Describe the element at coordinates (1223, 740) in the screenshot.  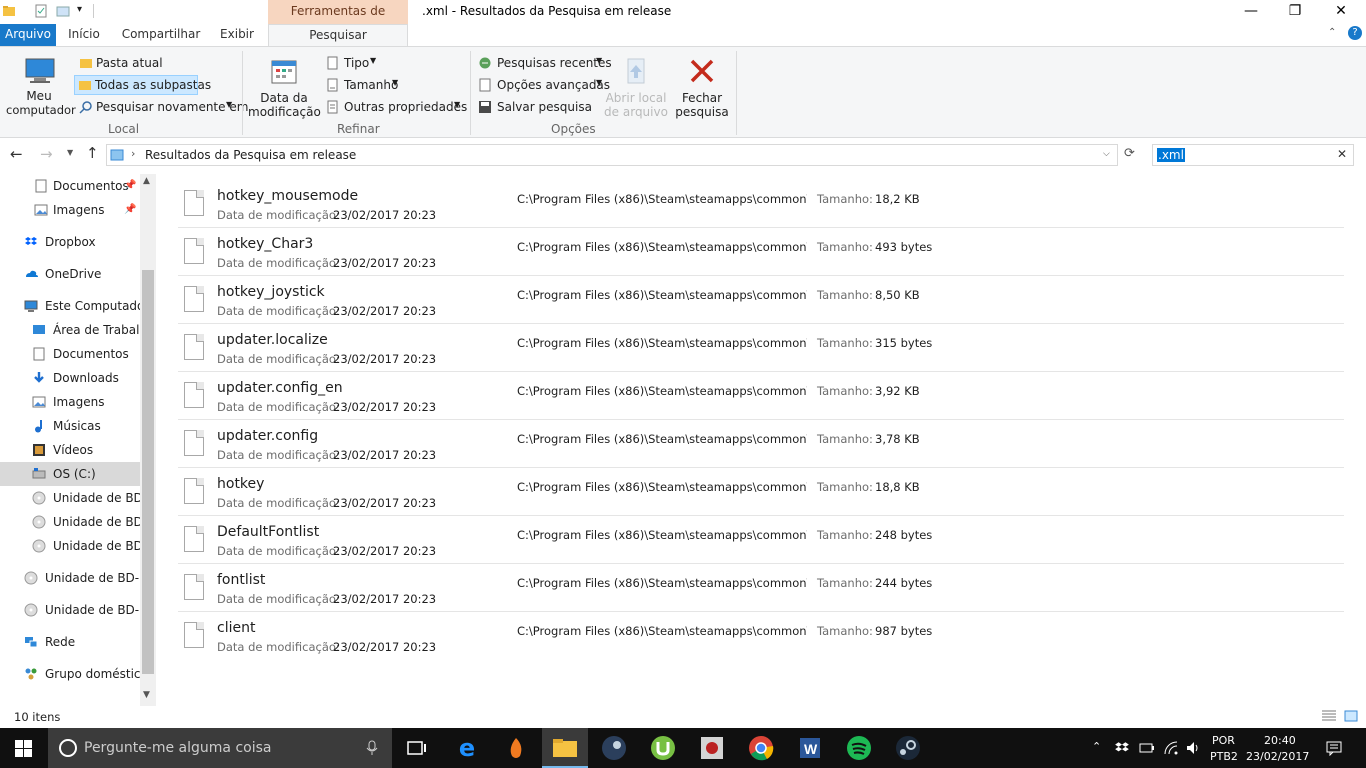
I see `language-indicator: POR` at that location.